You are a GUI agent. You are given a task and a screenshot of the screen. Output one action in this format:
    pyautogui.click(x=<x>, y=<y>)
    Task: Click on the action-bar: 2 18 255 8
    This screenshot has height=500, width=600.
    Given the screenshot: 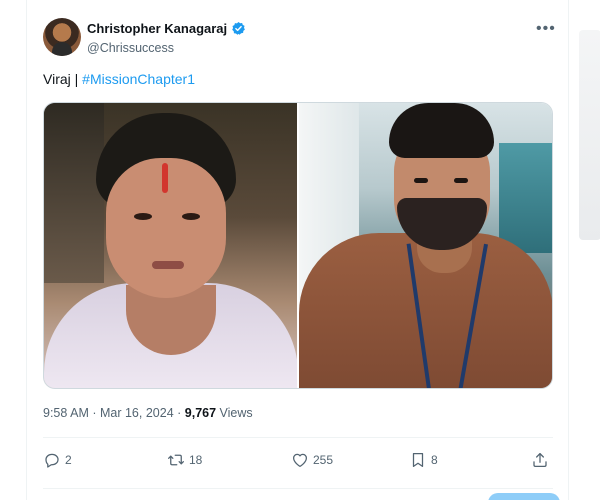 What is the action you would take?
    pyautogui.click(x=298, y=460)
    